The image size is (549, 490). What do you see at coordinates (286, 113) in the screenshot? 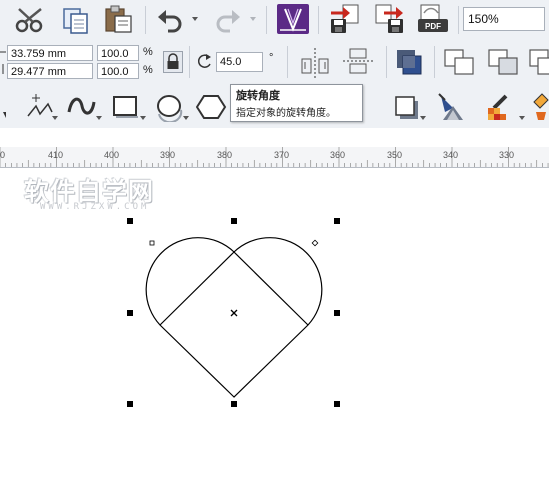
I see `tooltip-description: 指定对象的旋转角度。` at bounding box center [286, 113].